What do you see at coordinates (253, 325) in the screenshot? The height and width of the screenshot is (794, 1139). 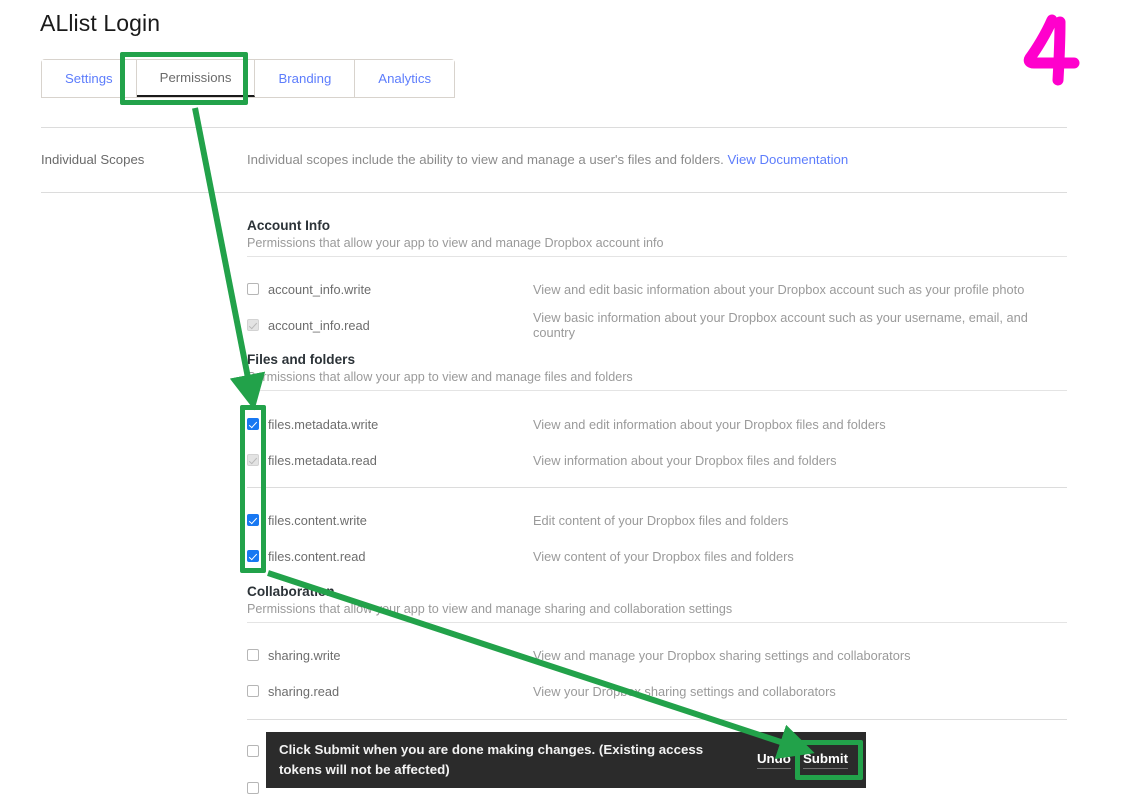 I see `checkbox-account_info_read` at bounding box center [253, 325].